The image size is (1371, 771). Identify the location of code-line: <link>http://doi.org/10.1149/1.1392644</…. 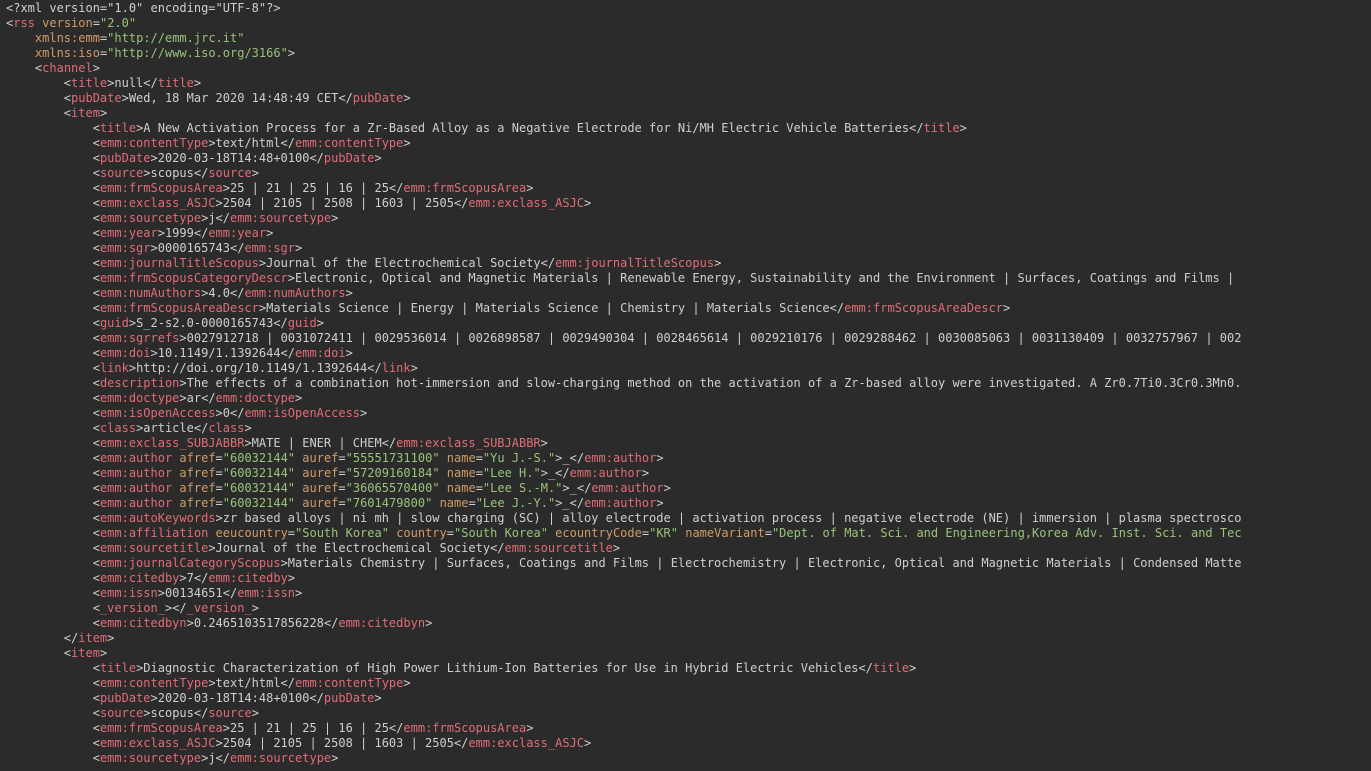
(685, 368).